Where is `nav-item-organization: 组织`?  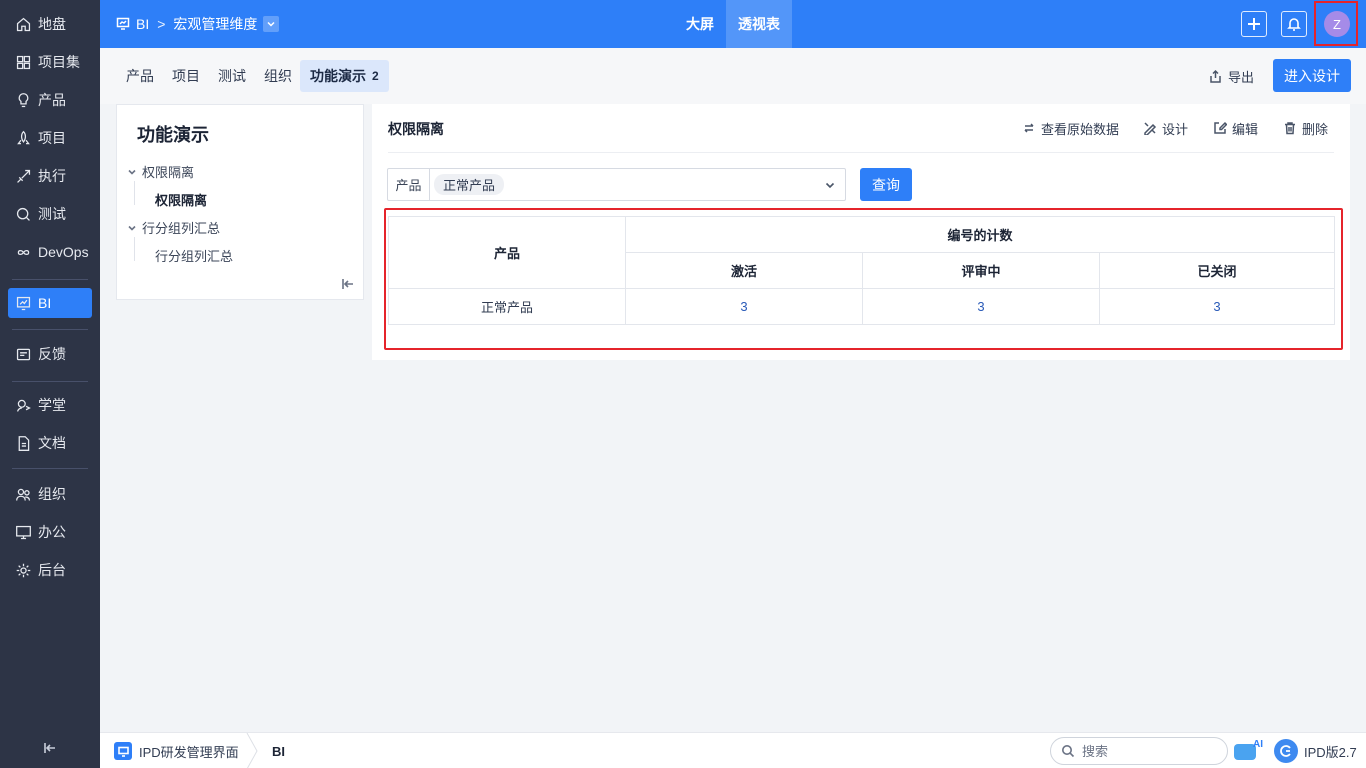 nav-item-organization: 组织 is located at coordinates (50, 494).